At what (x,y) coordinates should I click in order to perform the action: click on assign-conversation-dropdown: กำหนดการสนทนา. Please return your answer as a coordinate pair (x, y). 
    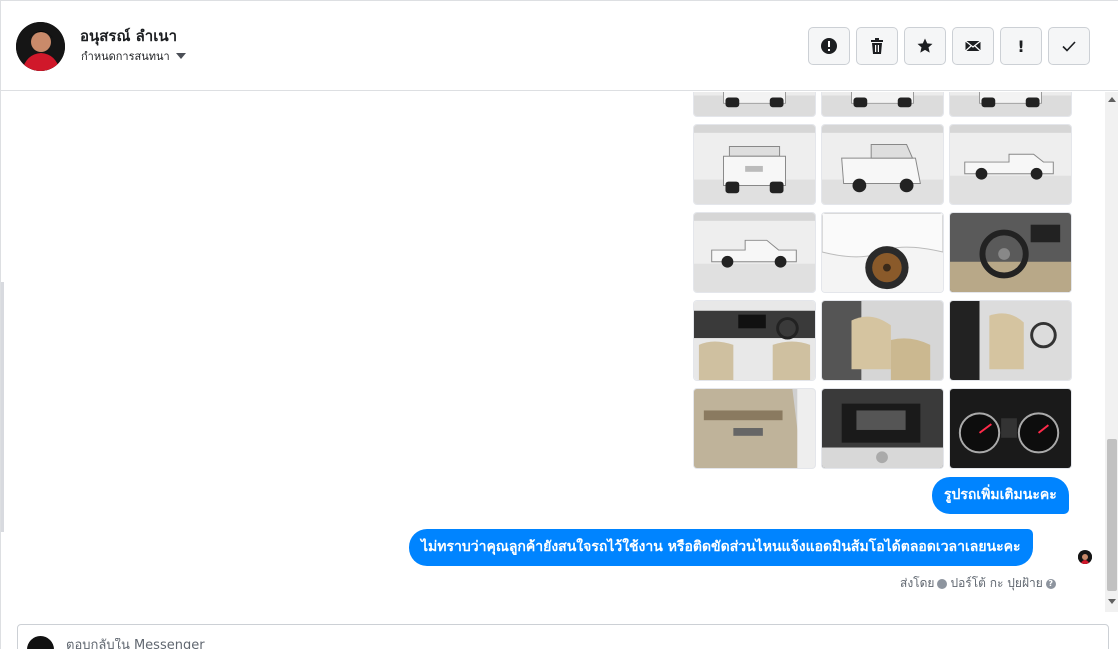
    Looking at the image, I should click on (133, 56).